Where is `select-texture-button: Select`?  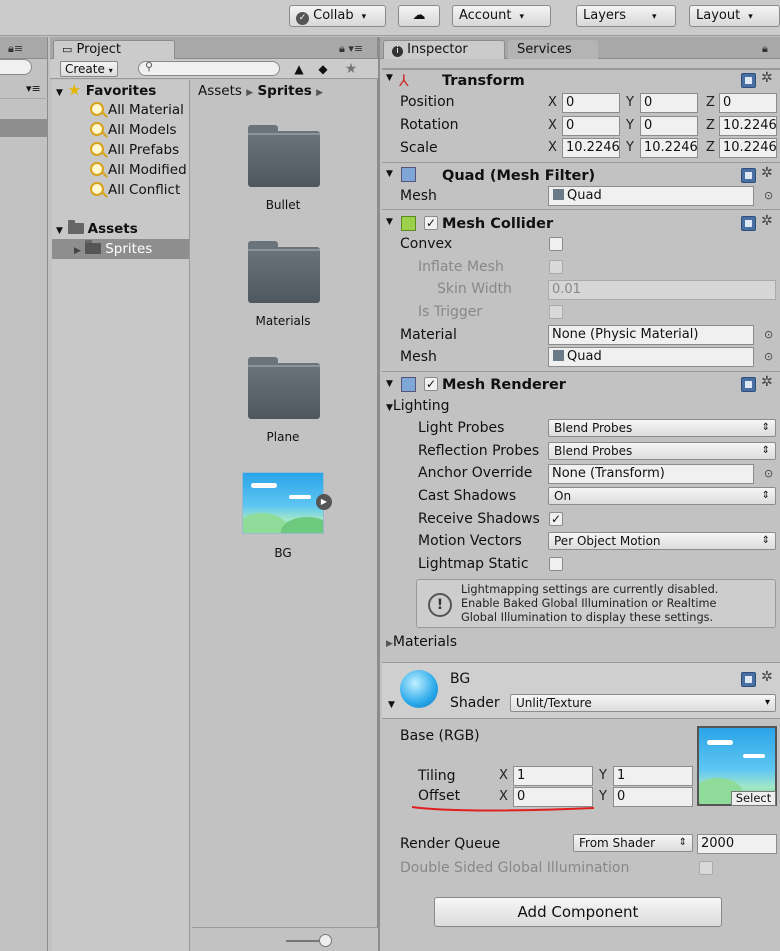
select-texture-button: Select is located at coordinates (753, 798).